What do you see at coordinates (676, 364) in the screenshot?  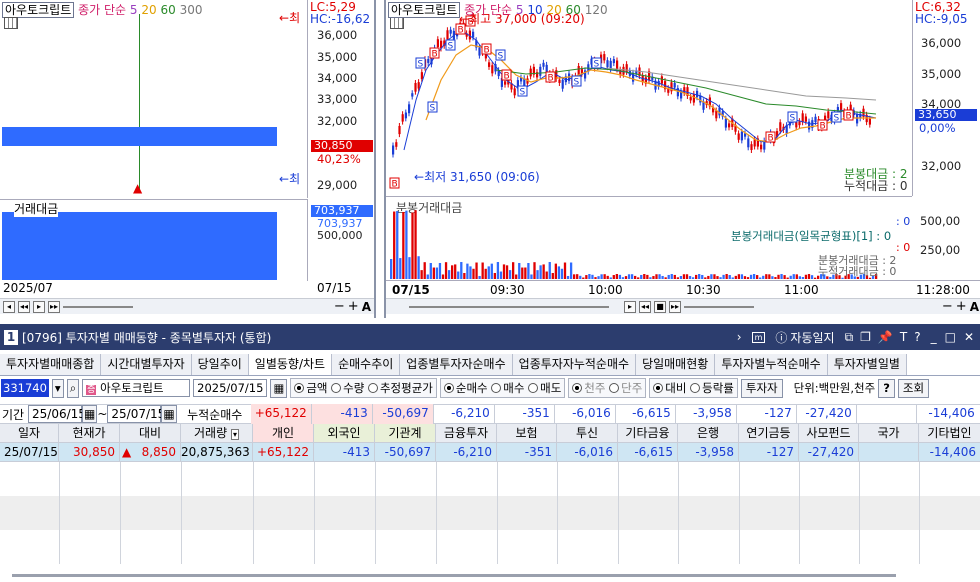 I see `tab-daily-trades: 당일매매현황` at bounding box center [676, 364].